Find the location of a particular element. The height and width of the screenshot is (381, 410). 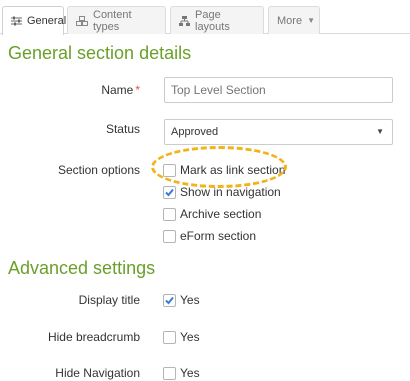

name-label-group: Name * is located at coordinates (120, 90).